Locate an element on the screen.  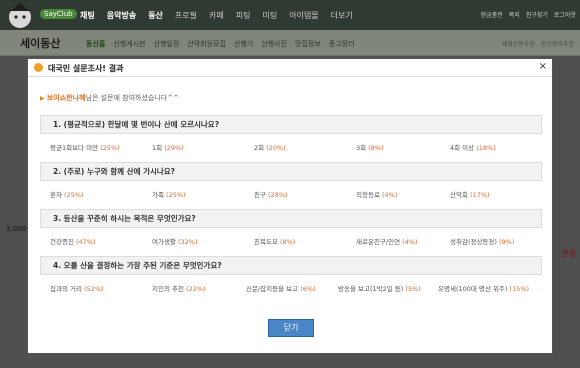
option: 혼자 (25%) is located at coordinates (67, 195).